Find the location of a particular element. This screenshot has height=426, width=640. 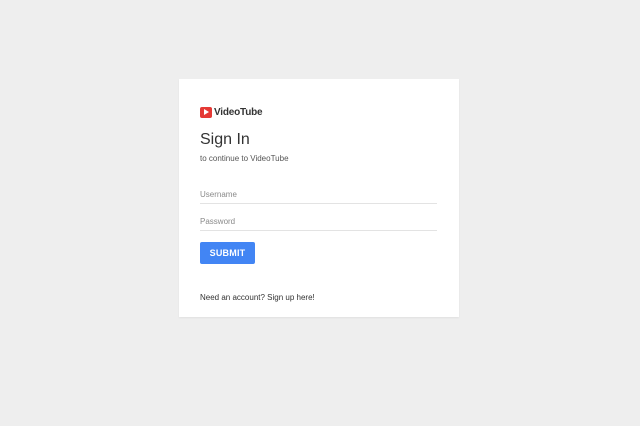

brand-logo: VideoTube is located at coordinates (231, 112).